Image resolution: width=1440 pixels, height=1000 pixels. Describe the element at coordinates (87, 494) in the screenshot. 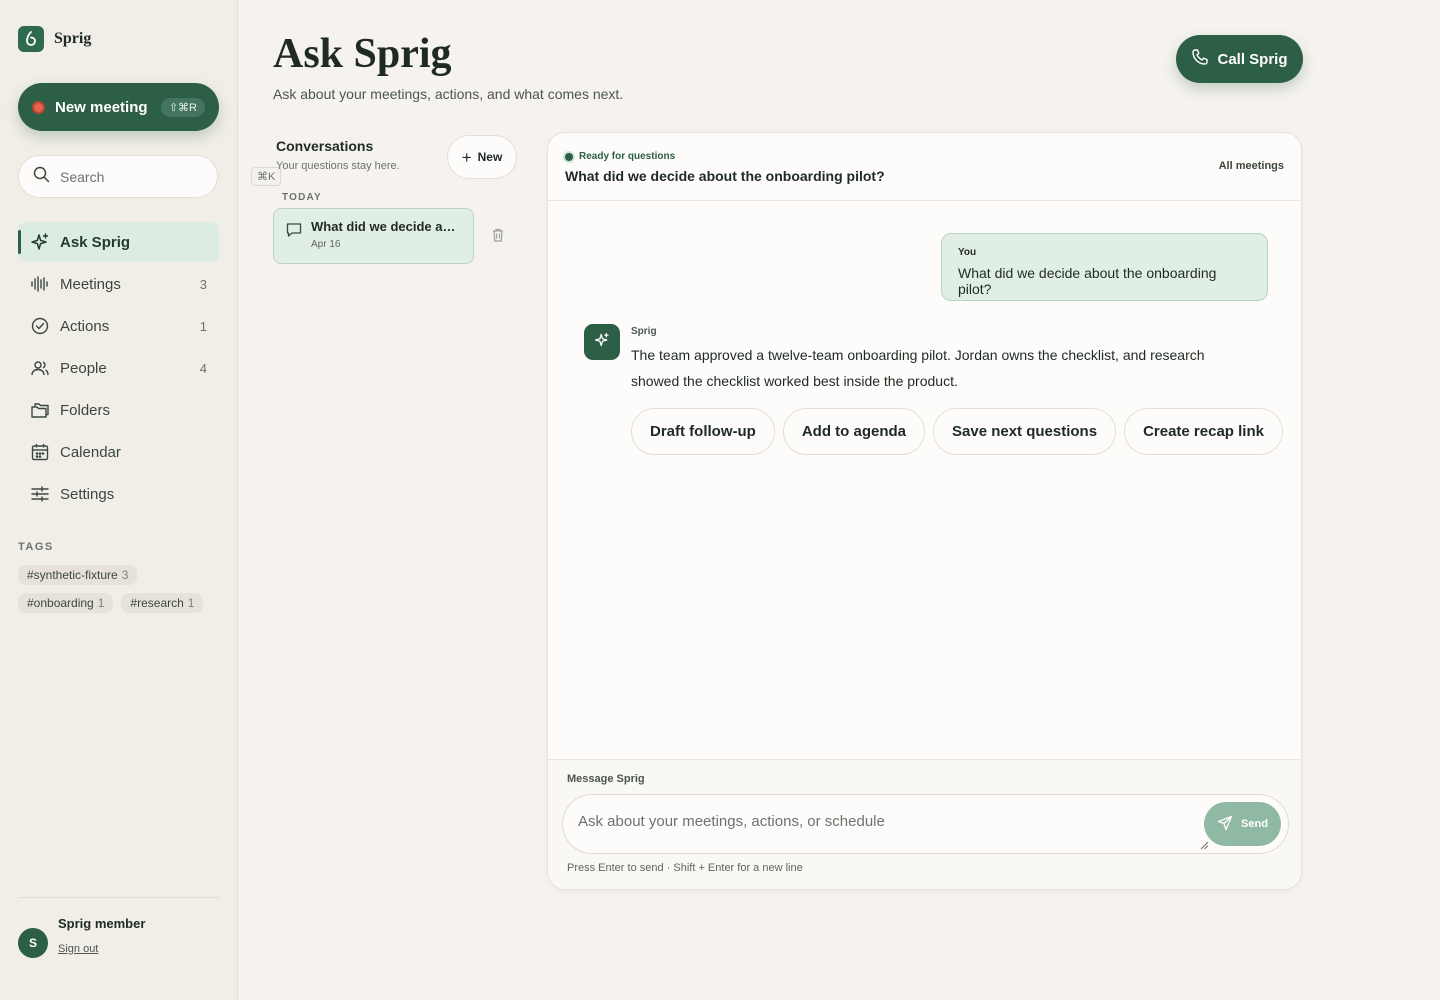

I see `sidebar-item-label: Settings` at that location.